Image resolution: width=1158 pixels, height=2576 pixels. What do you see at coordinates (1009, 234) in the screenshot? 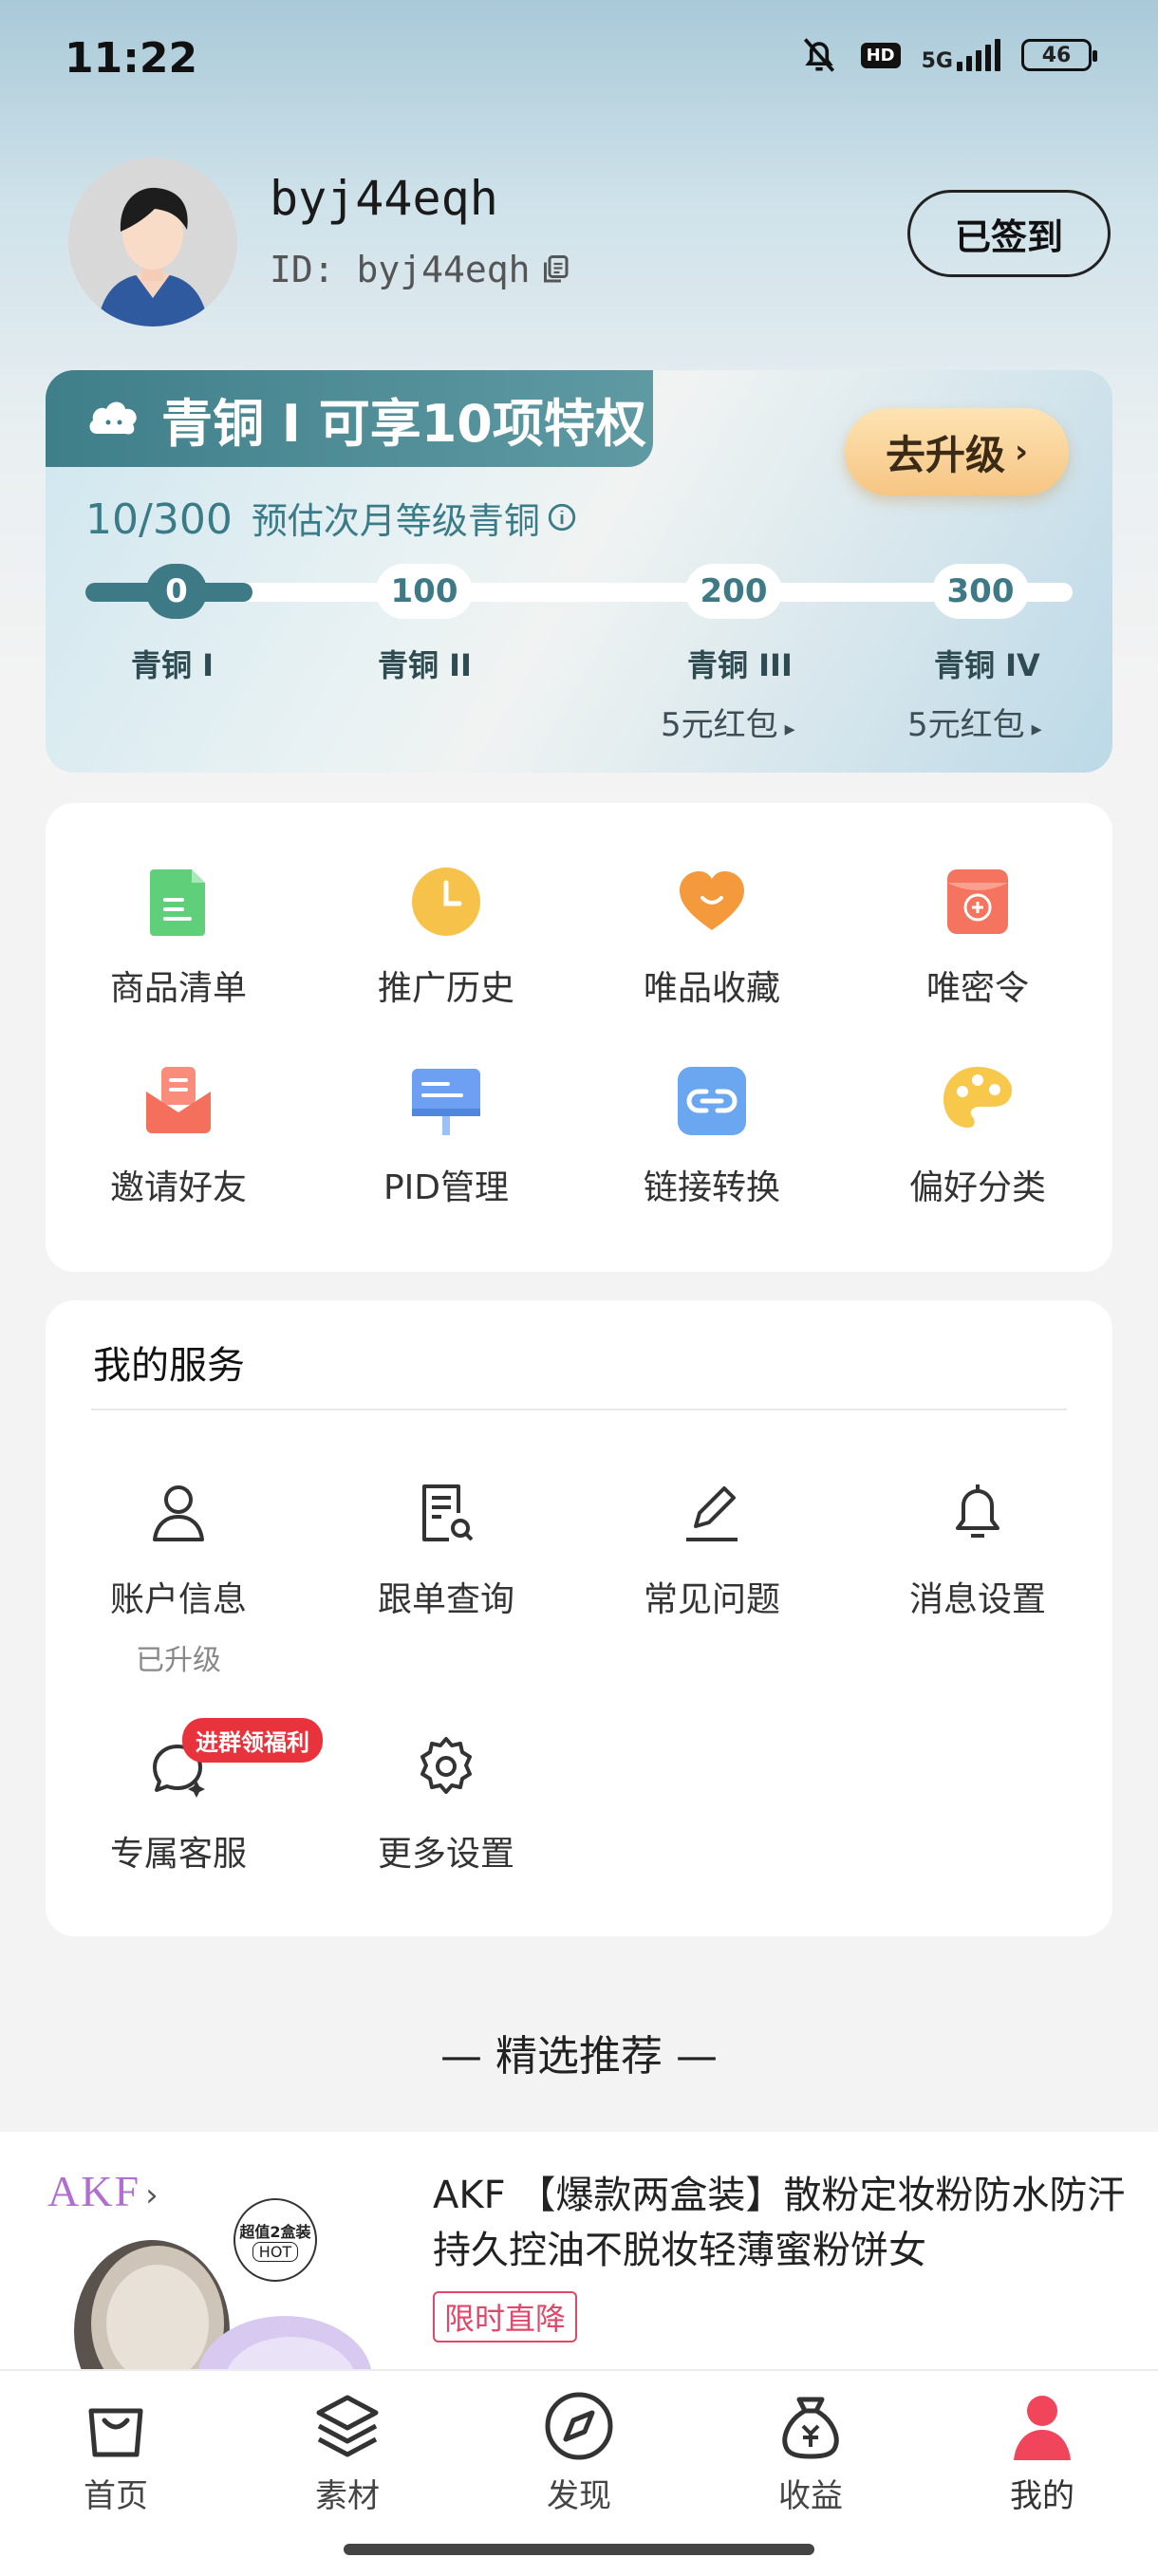
I see `sign-in-button: 已签到` at bounding box center [1009, 234].